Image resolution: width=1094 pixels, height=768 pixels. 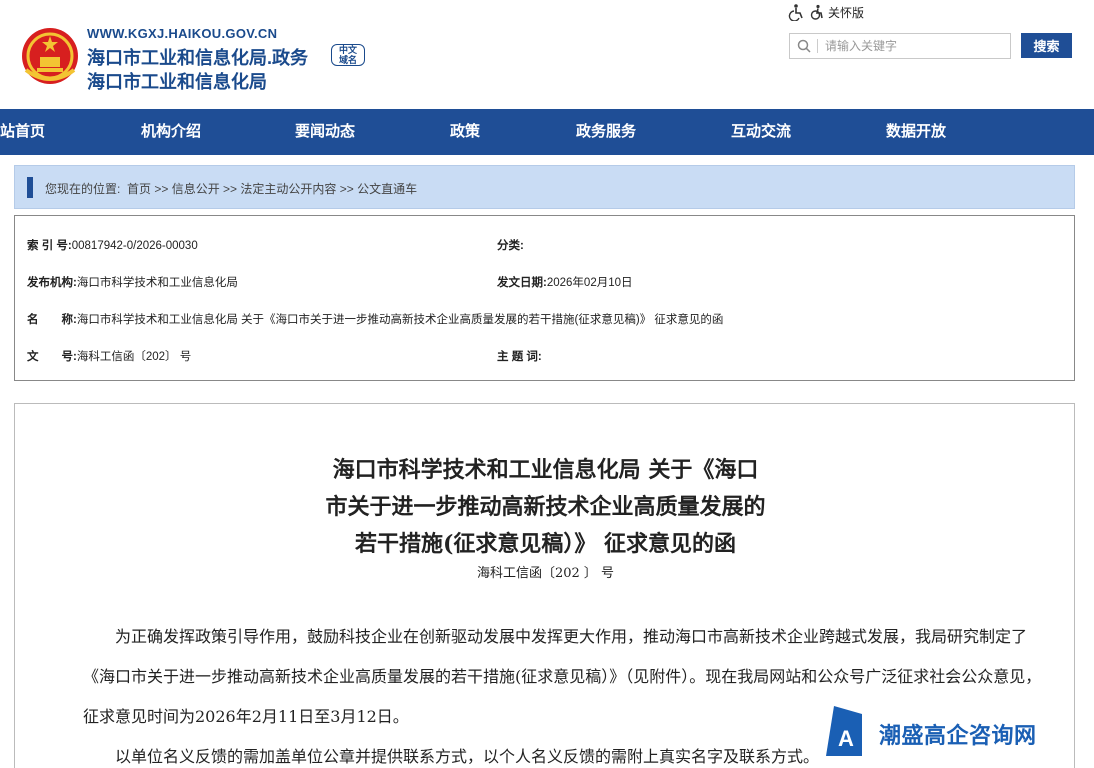 I want to click on document-title-line2: 市关于进一步推动高新技术企业高质量发展的, so click(x=545, y=507).